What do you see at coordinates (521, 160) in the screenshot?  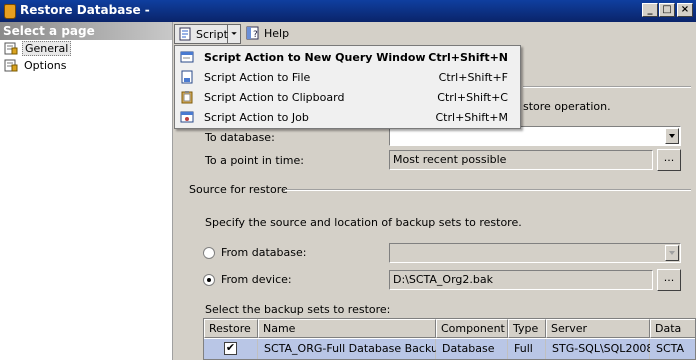 I see `to-point-in-time-field: Most recent possible` at bounding box center [521, 160].